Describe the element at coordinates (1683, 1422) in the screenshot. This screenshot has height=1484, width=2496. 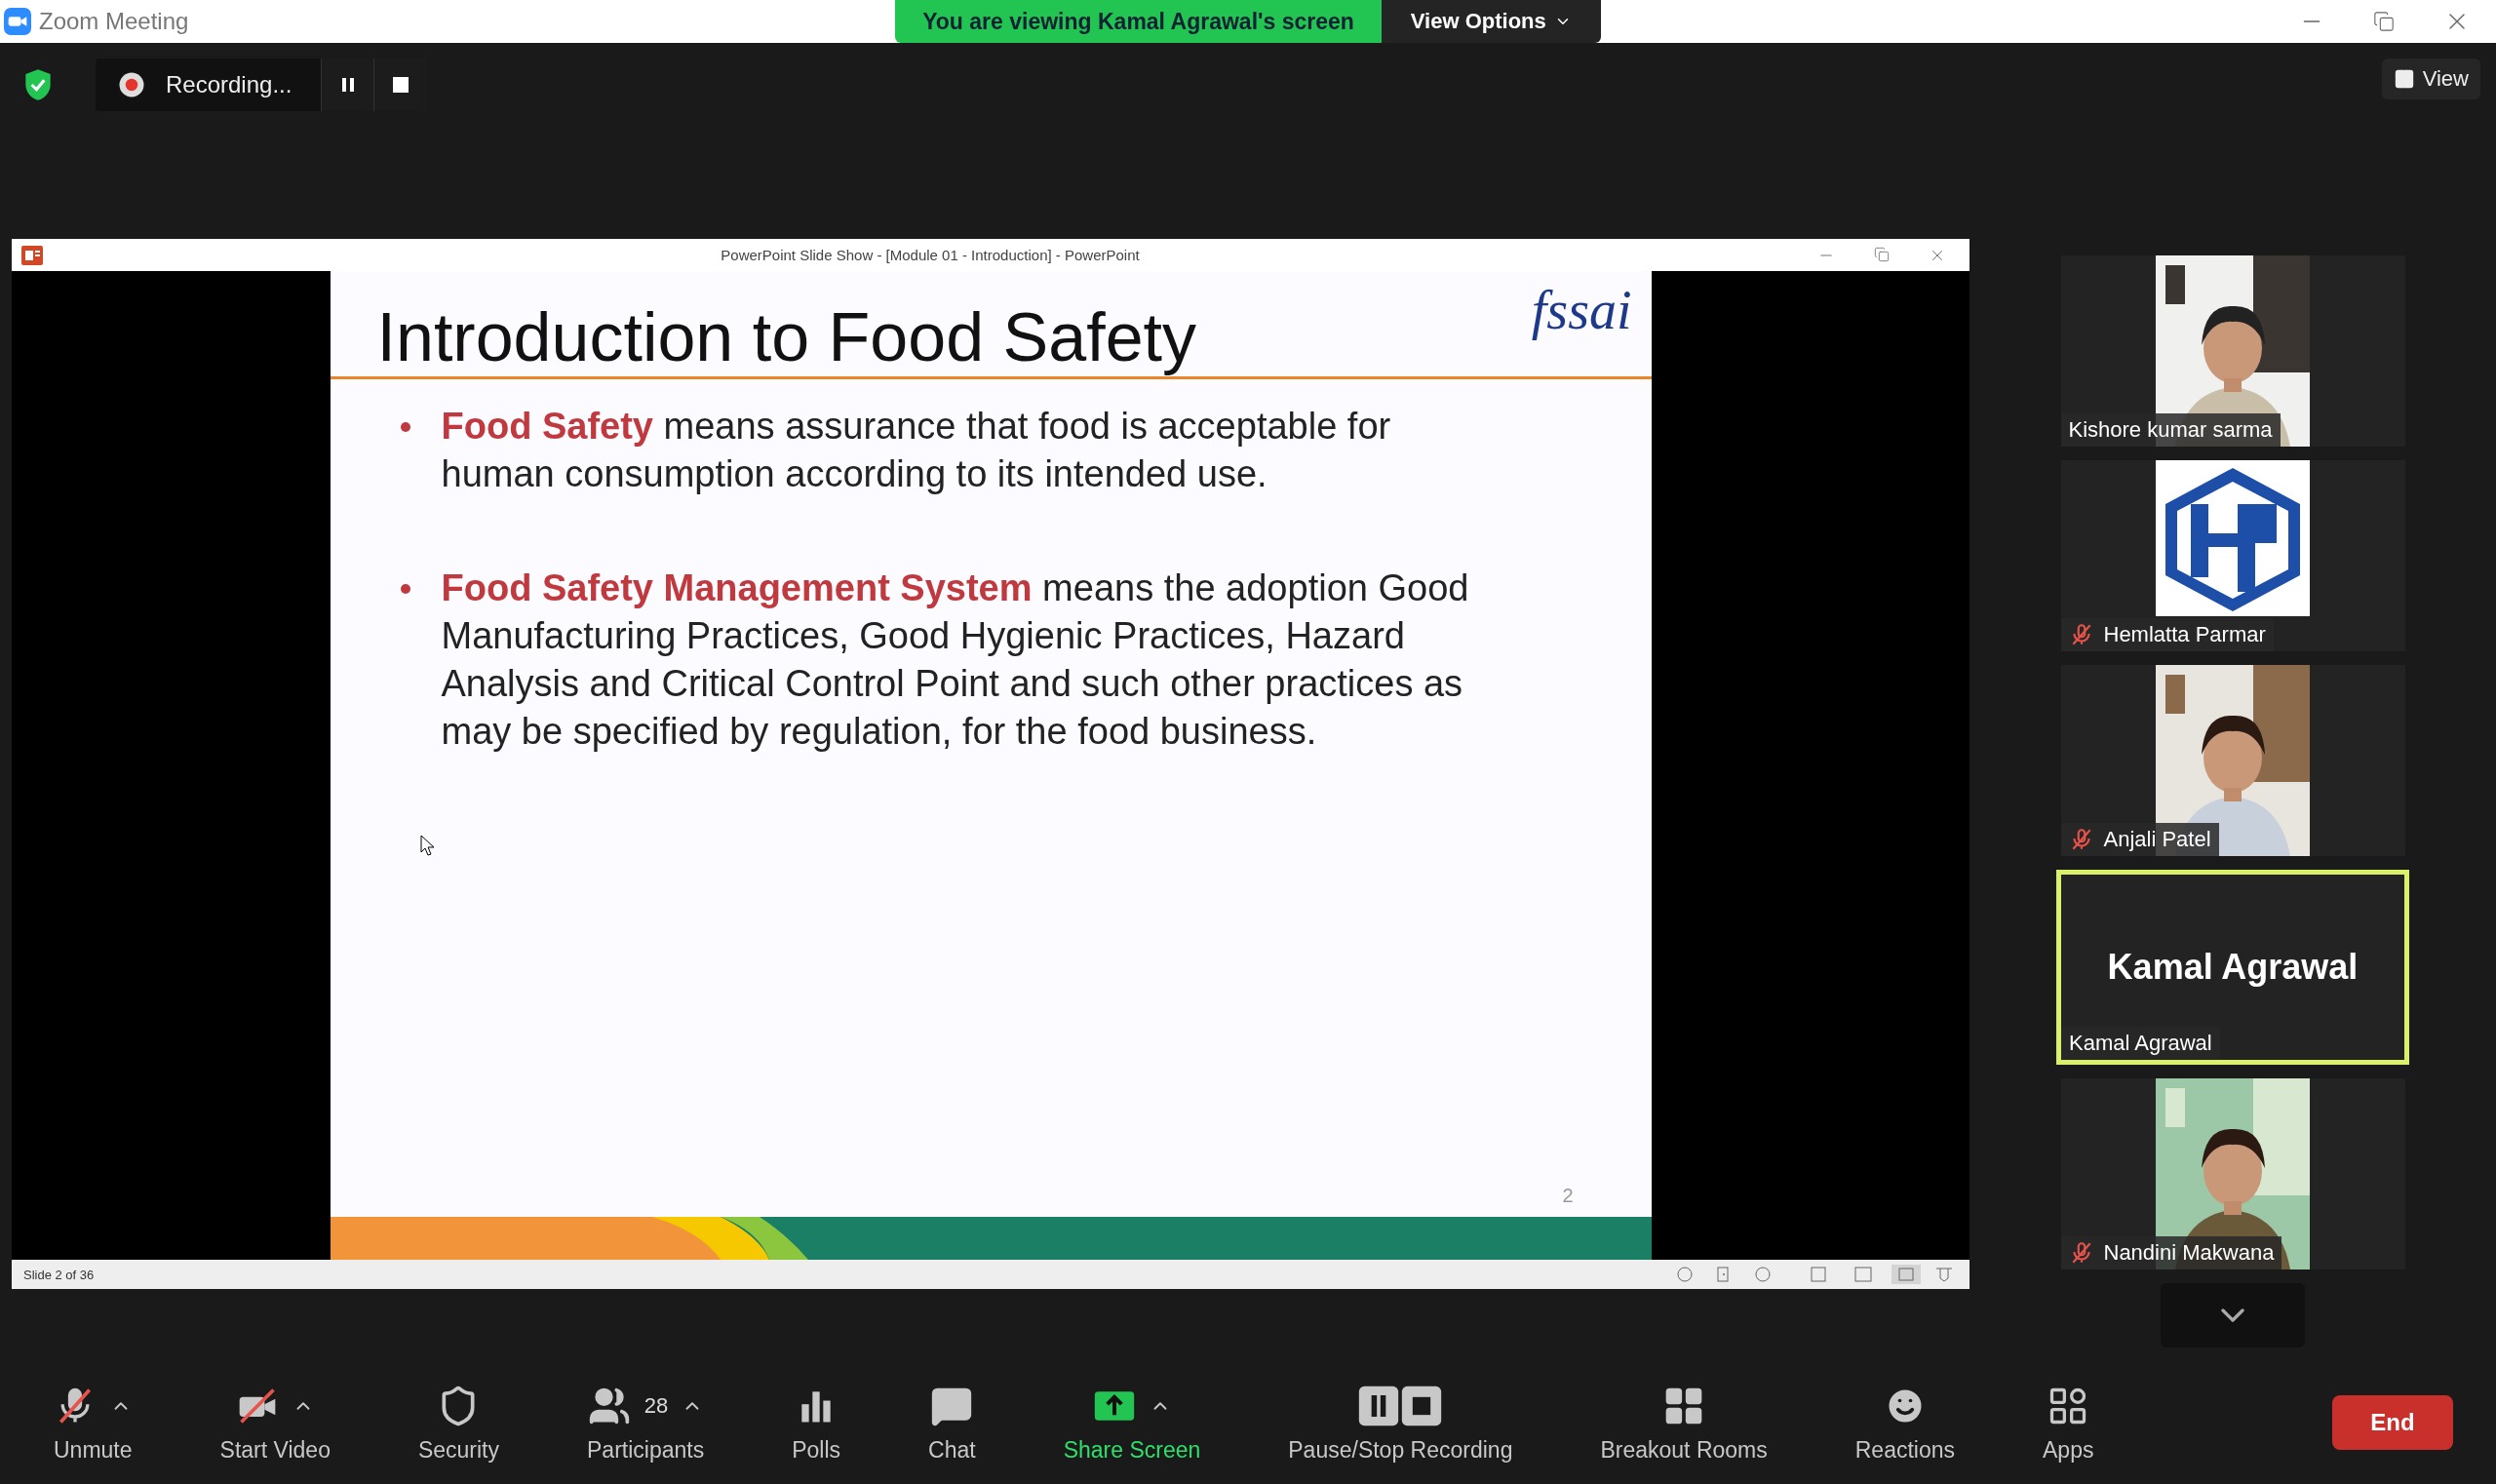
I see `toolbar-button: Breakout Rooms` at that location.